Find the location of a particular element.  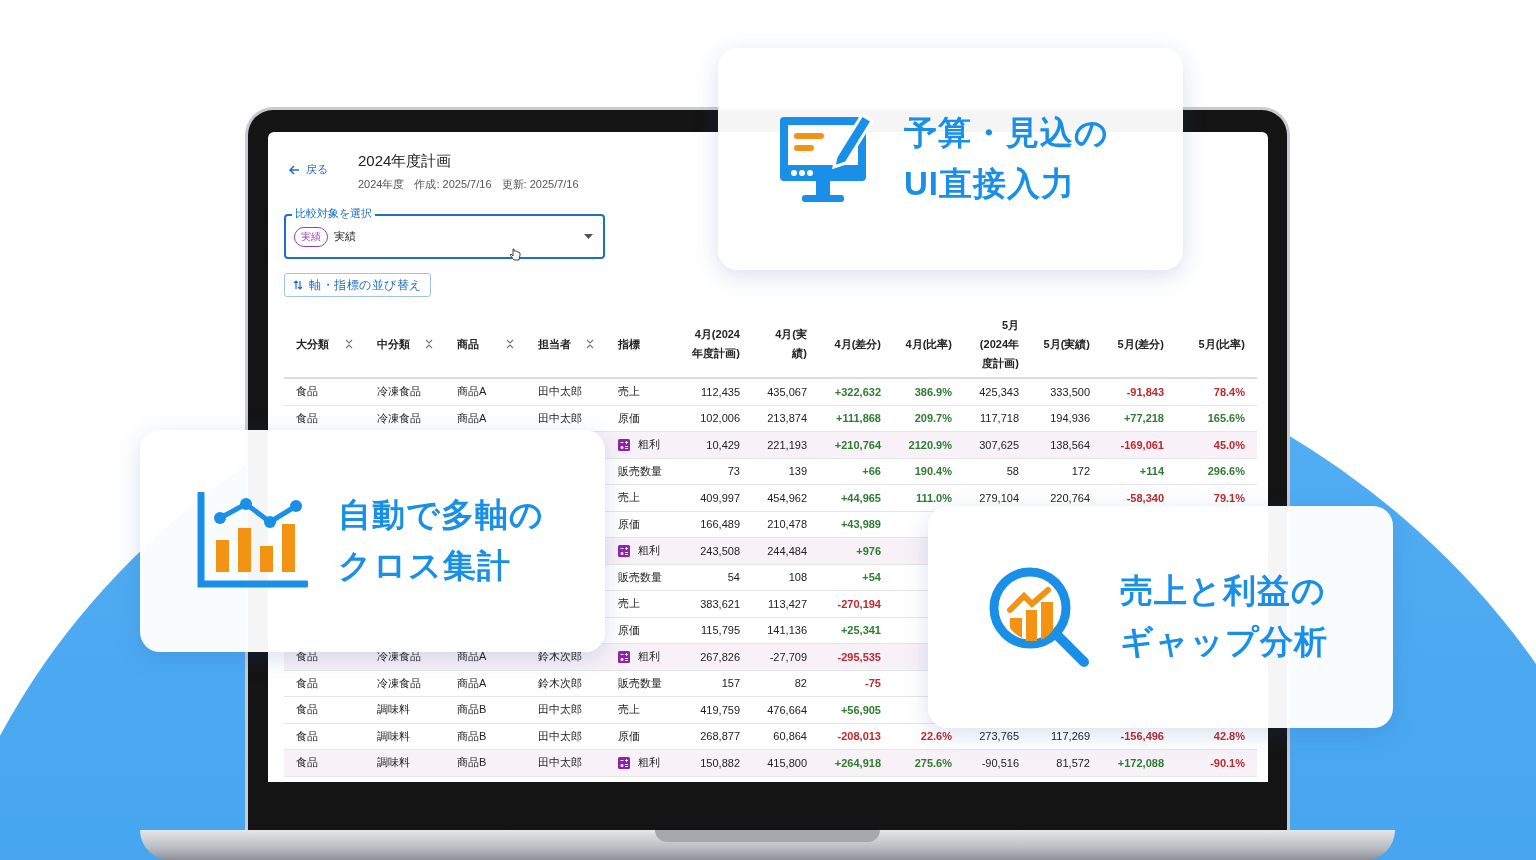

table-cell: +111,868 is located at coordinates (856, 418).